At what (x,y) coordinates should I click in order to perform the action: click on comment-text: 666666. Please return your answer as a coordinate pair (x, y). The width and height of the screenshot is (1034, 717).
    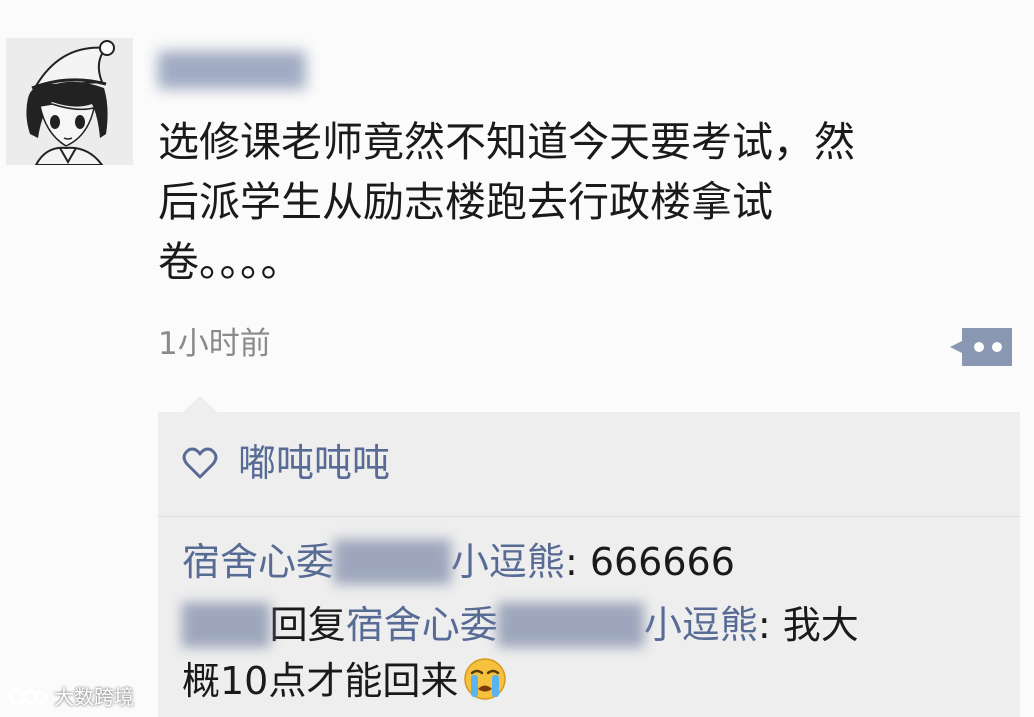
    Looking at the image, I should click on (662, 562).